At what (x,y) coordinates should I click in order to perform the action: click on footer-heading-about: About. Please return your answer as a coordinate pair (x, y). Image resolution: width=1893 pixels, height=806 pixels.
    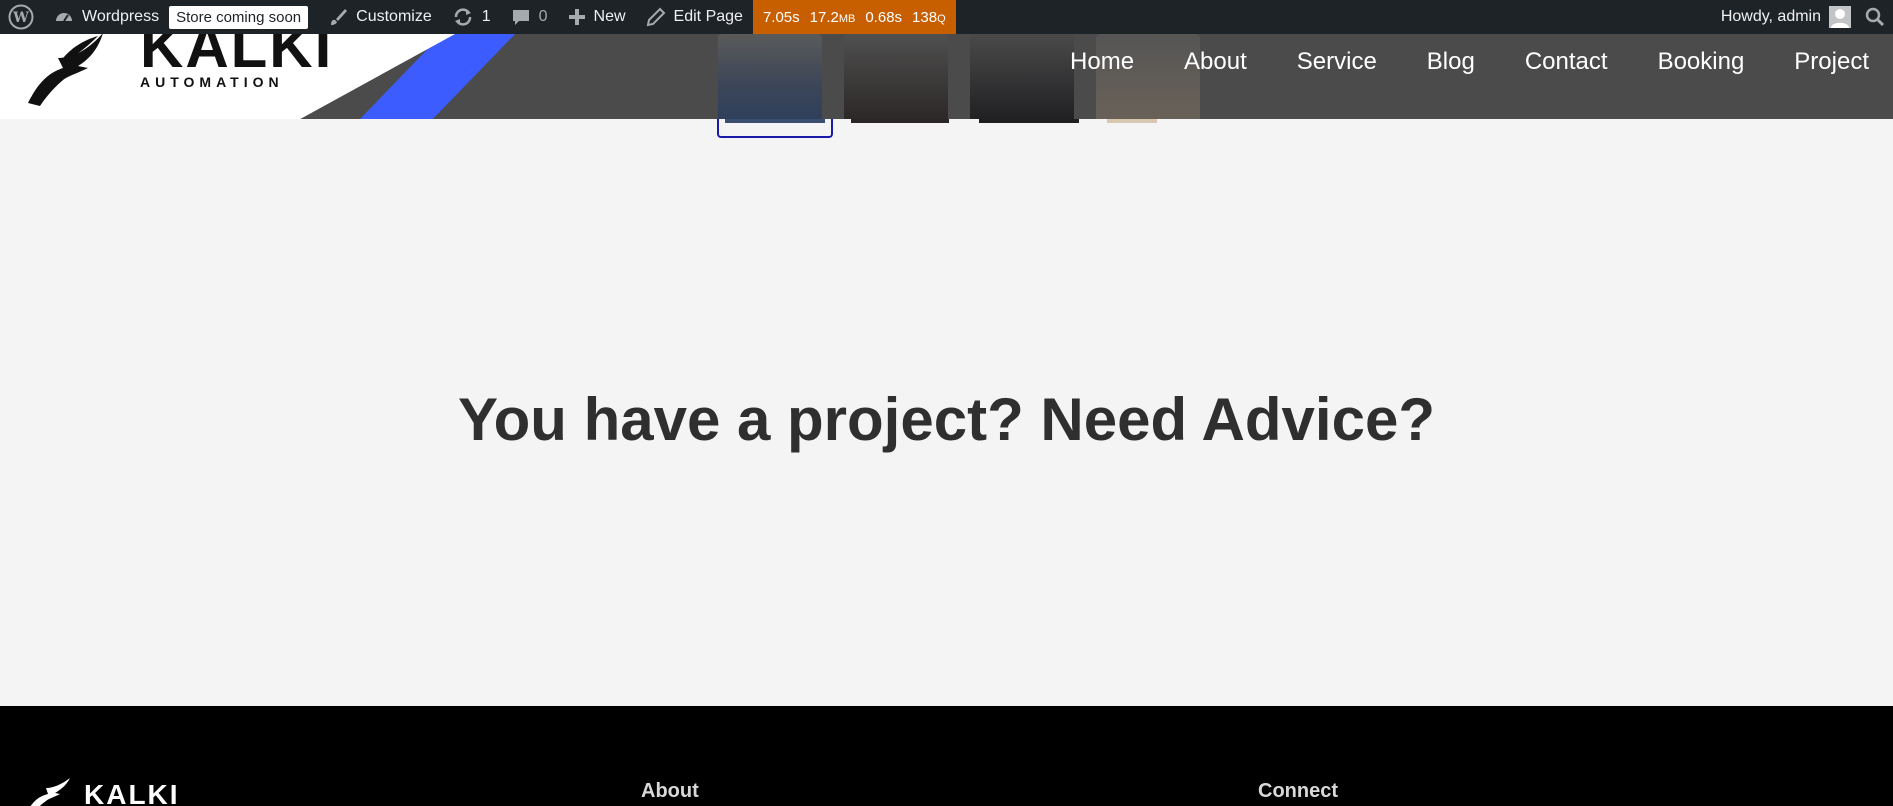
    Looking at the image, I should click on (670, 791).